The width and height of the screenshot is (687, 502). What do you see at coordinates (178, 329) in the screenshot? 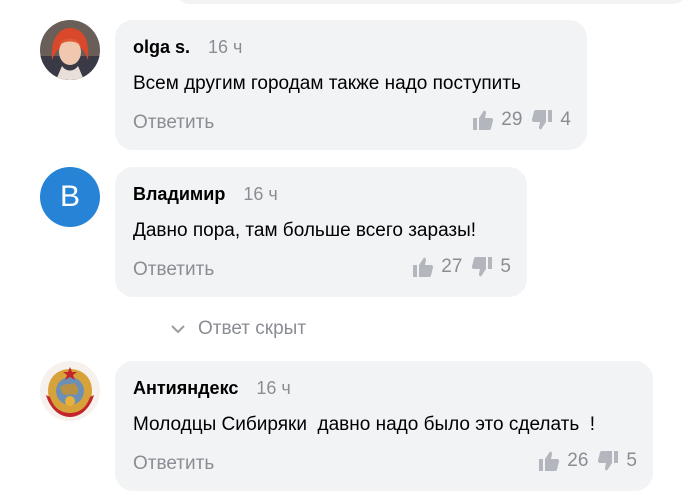
I see `chevron-down-icon` at bounding box center [178, 329].